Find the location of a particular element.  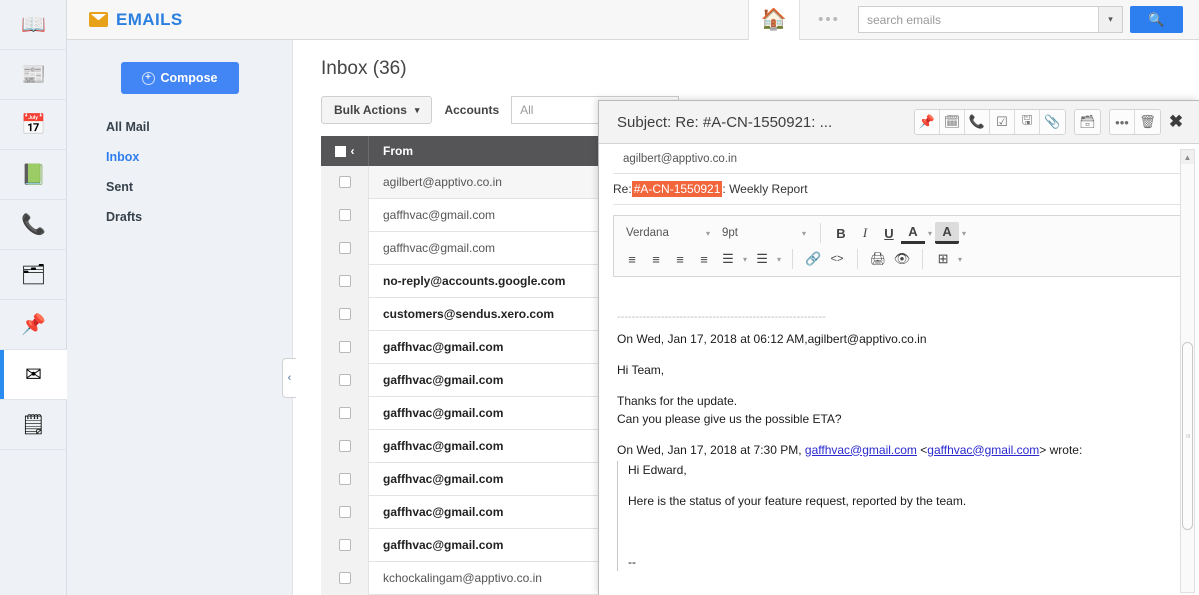

table-caret-icon: ▾ is located at coordinates (960, 259).